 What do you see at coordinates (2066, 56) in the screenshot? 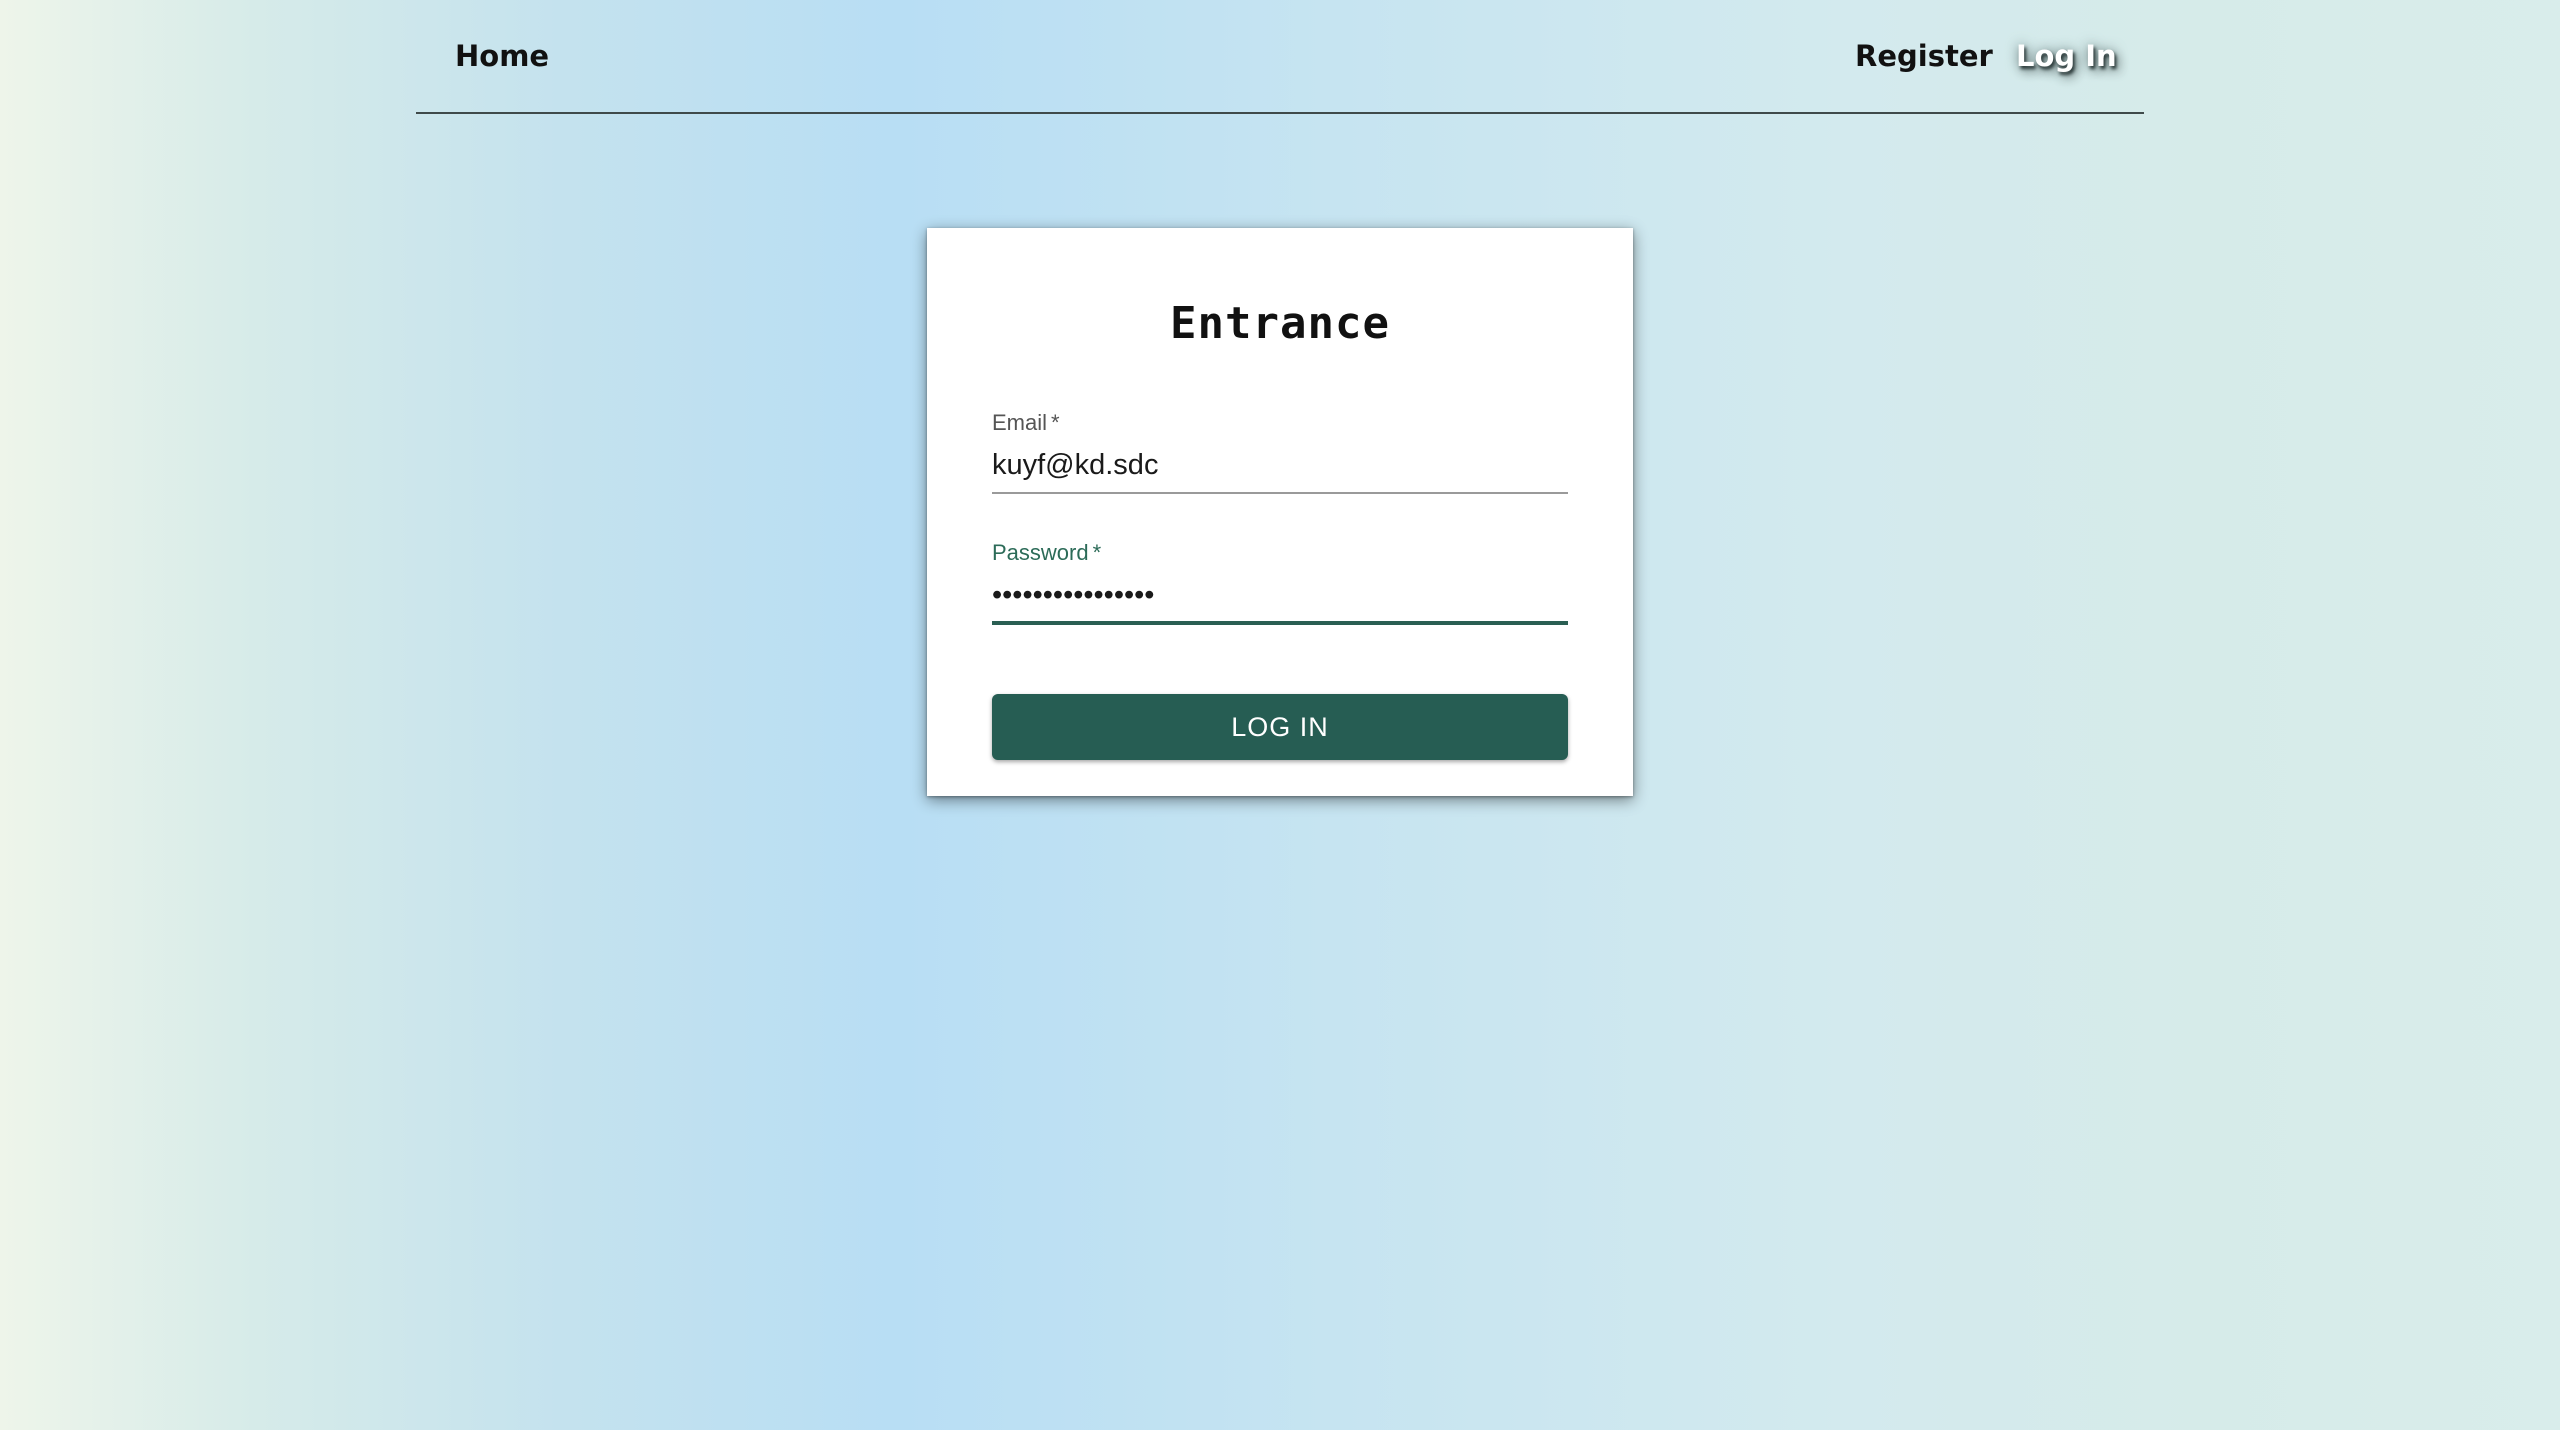
I see `nav-login-link: Log In` at bounding box center [2066, 56].